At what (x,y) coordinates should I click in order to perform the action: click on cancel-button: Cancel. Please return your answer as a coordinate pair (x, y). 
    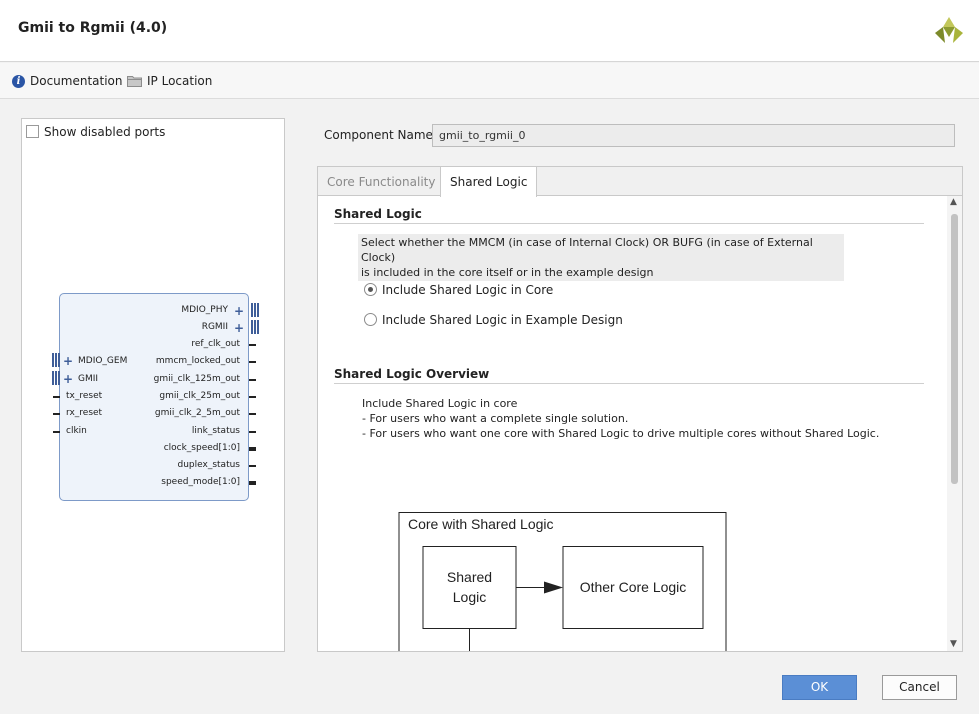
    Looking at the image, I should click on (919, 687).